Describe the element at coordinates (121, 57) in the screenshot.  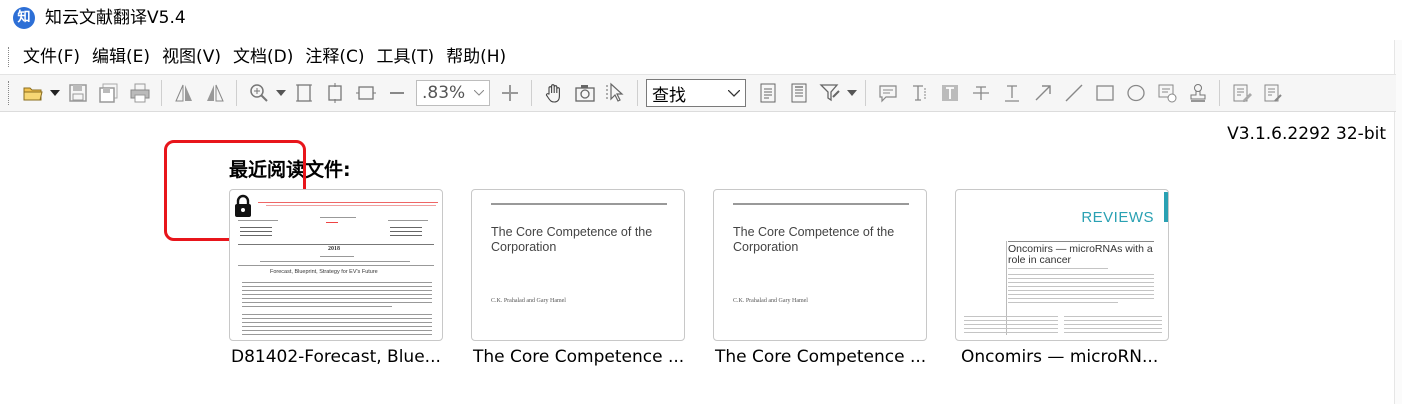
I see `menu-edit: 编辑(E)` at that location.